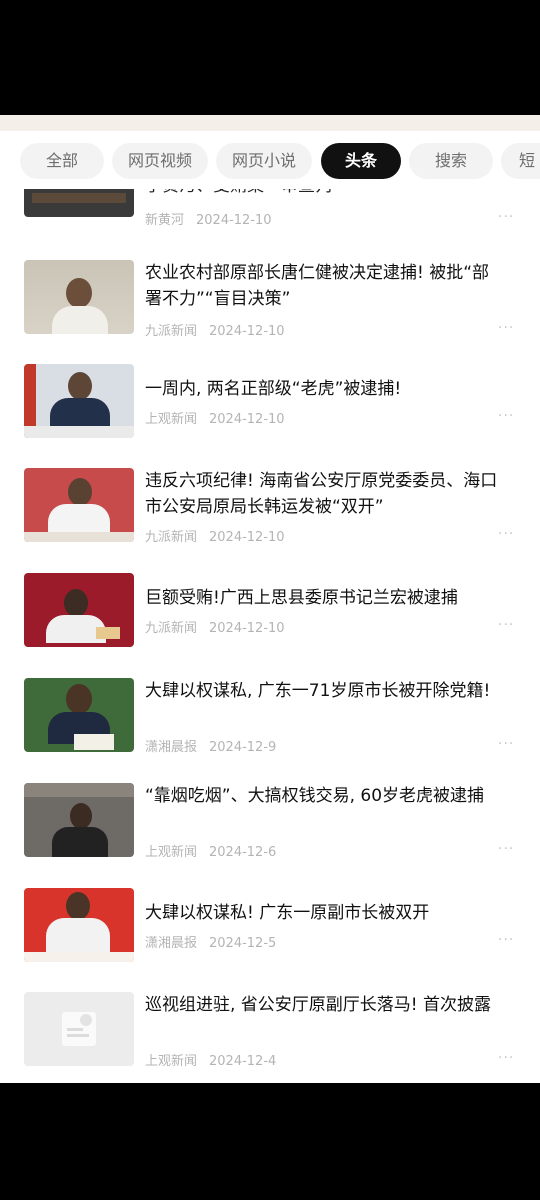  I want to click on news-meta: 上观新闻 2024-12-10, so click(215, 417).